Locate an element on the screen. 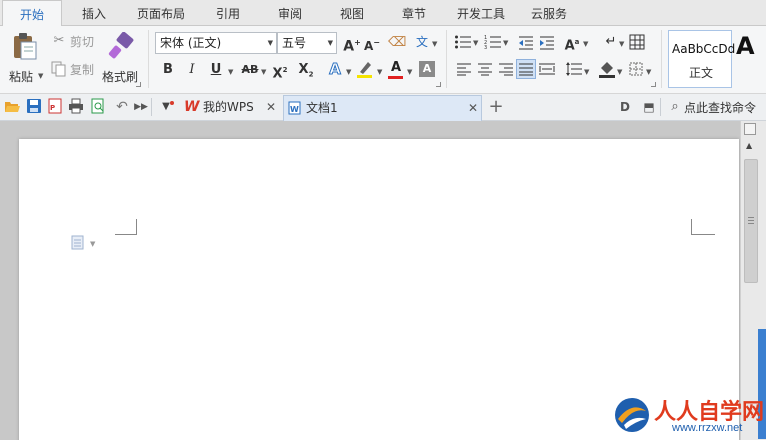 The width and height of the screenshot is (766, 440). svg-text: P is located at coordinates (52, 108).